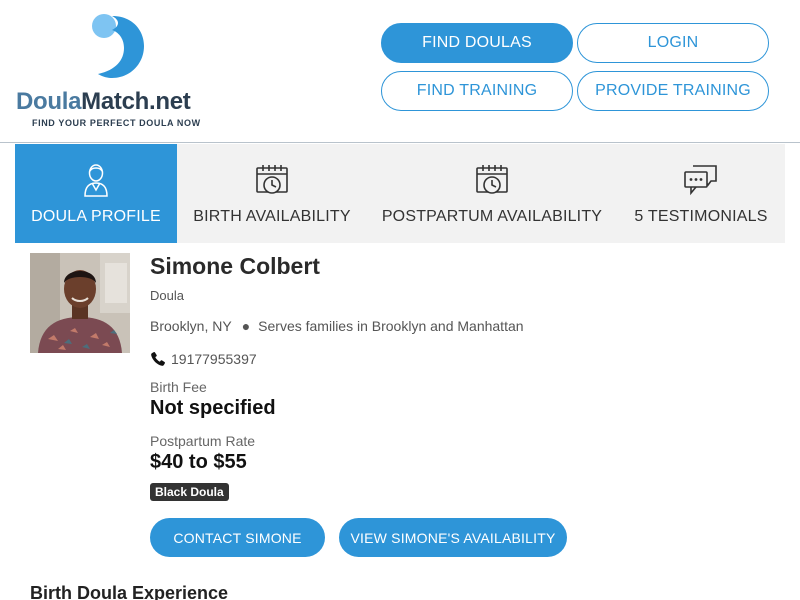  I want to click on postpartum-rate-value: $40 to $55, so click(198, 462).